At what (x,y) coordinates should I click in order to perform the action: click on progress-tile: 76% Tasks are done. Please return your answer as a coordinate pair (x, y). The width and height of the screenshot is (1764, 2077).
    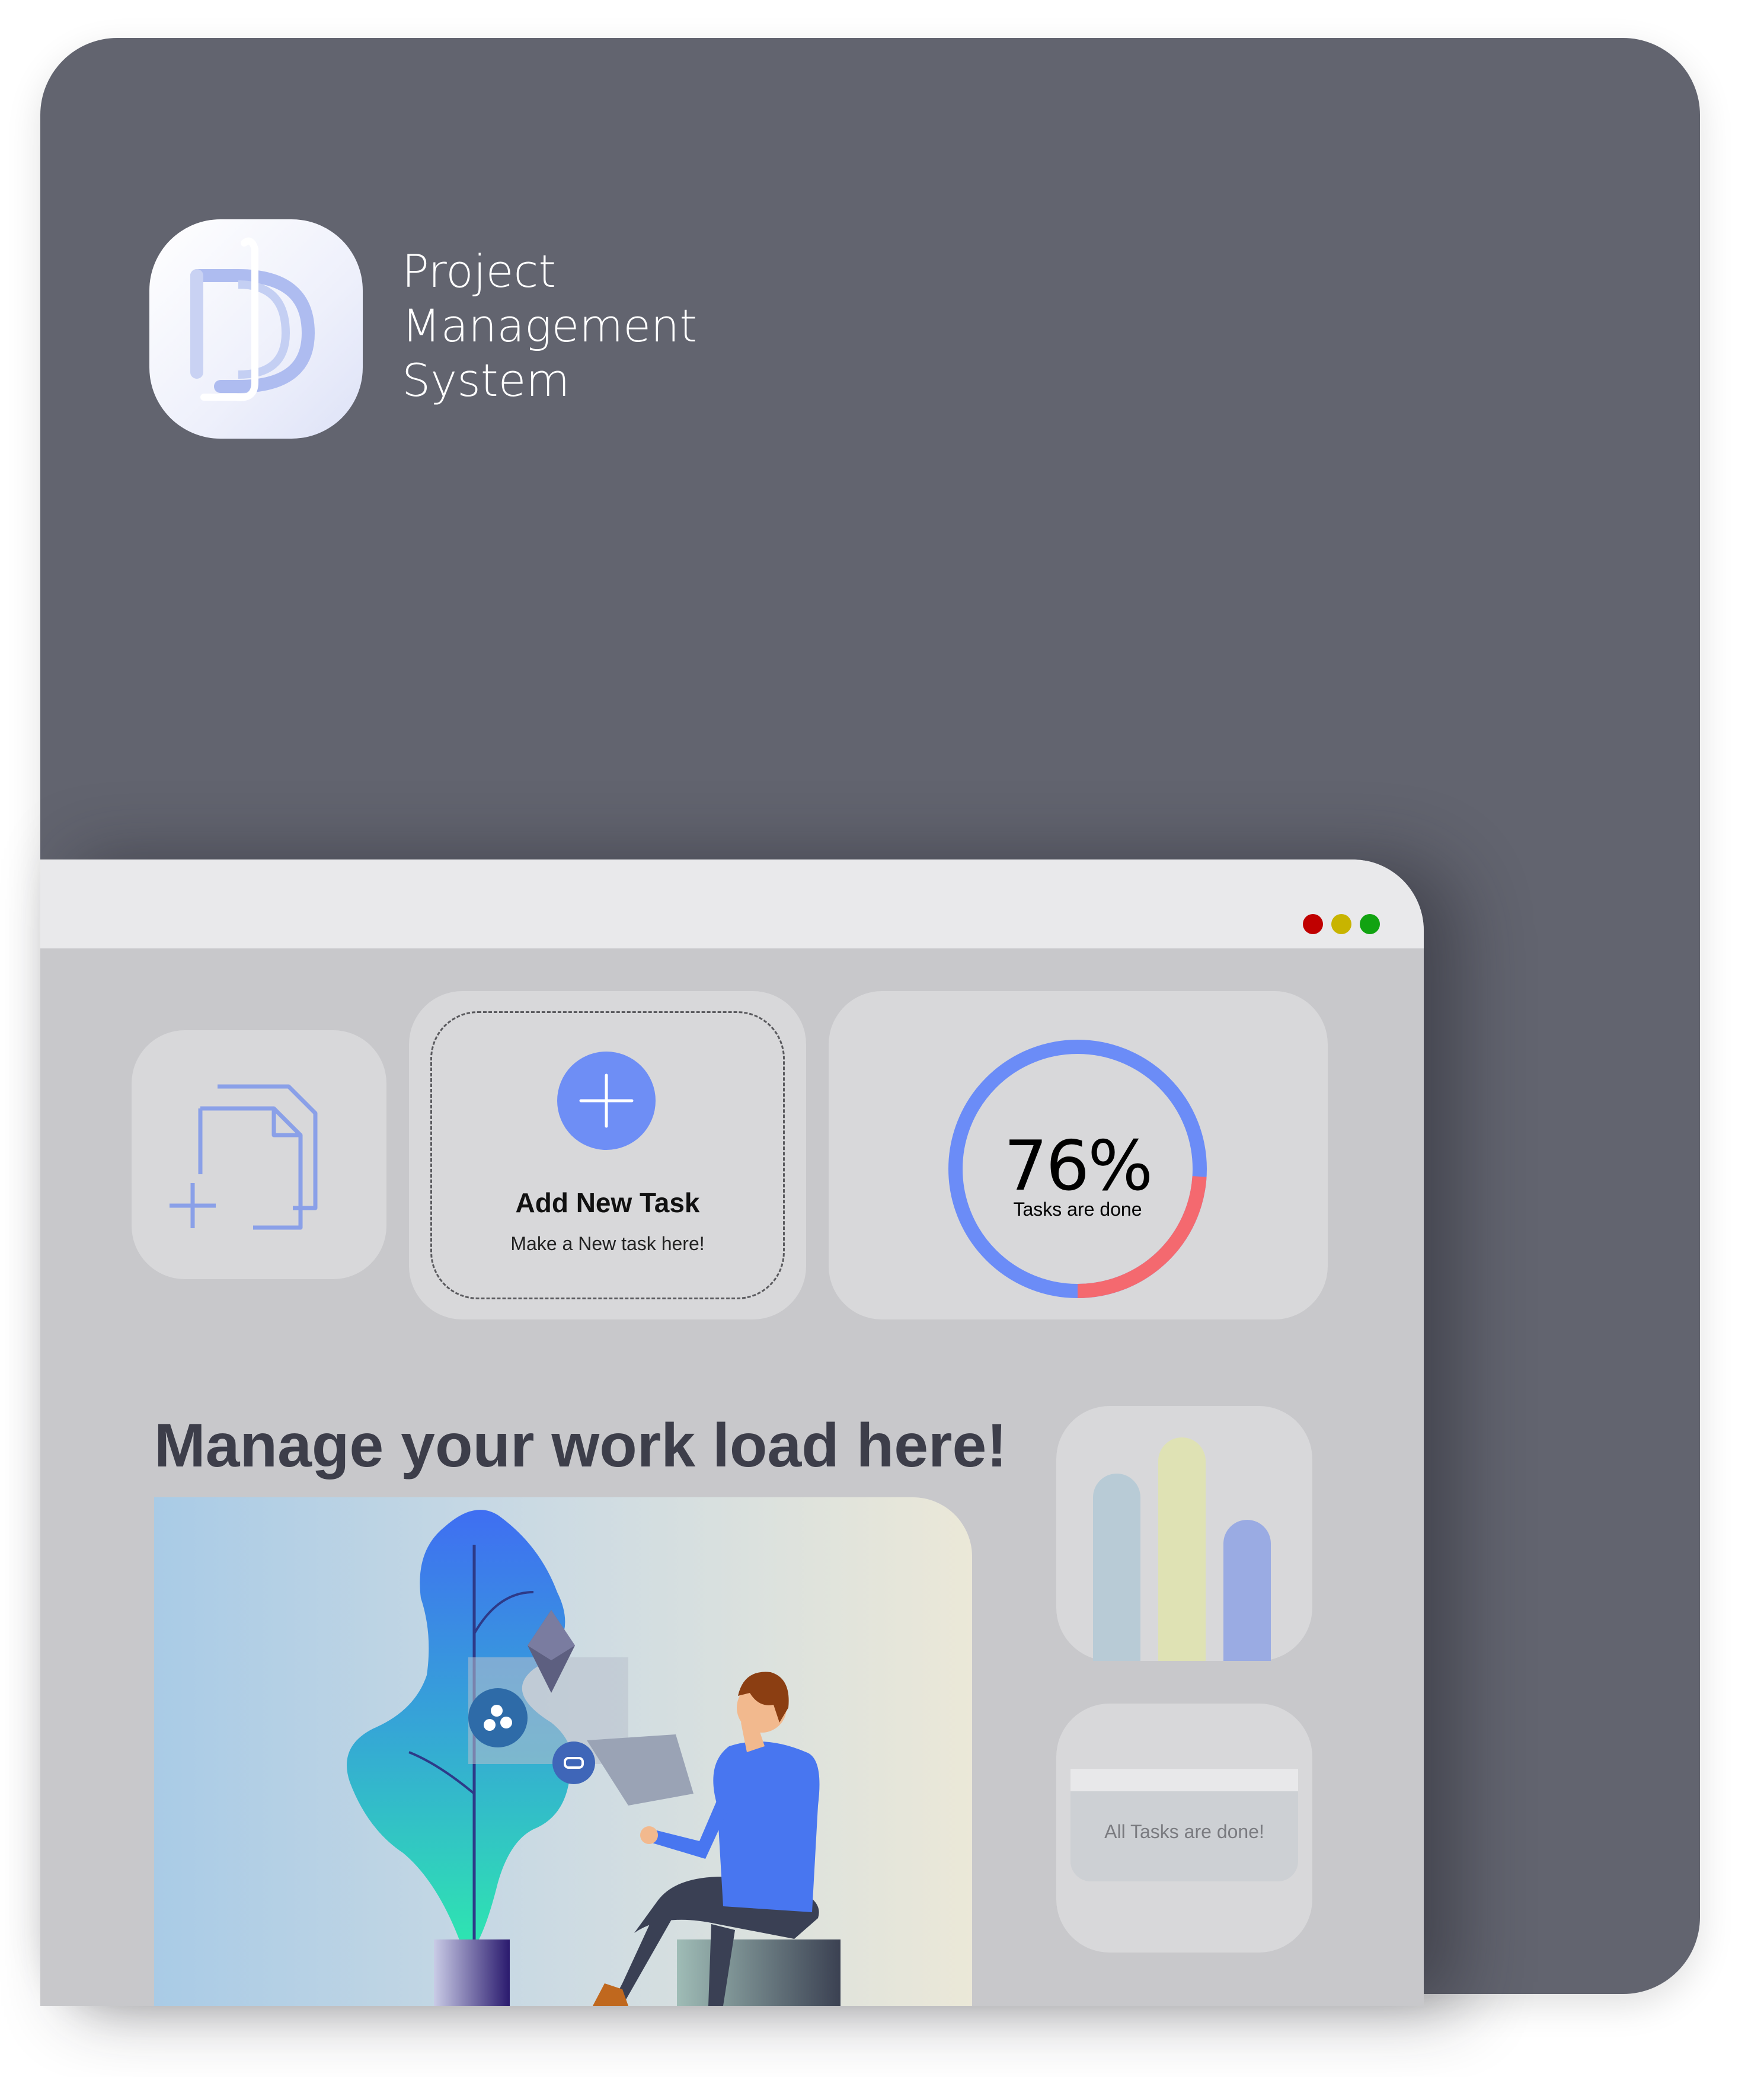
    Looking at the image, I should click on (1079, 1155).